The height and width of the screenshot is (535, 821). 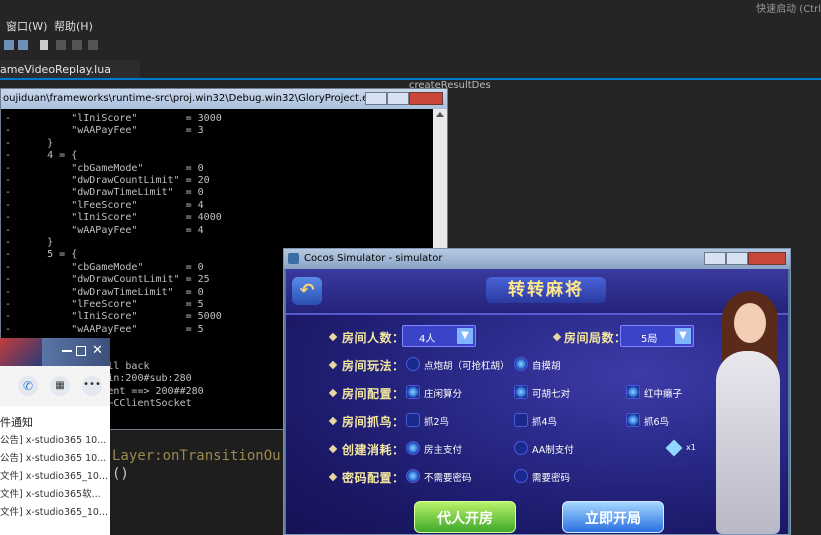 What do you see at coordinates (16, 422) in the screenshot?
I see `notification-heading: 件通知` at bounding box center [16, 422].